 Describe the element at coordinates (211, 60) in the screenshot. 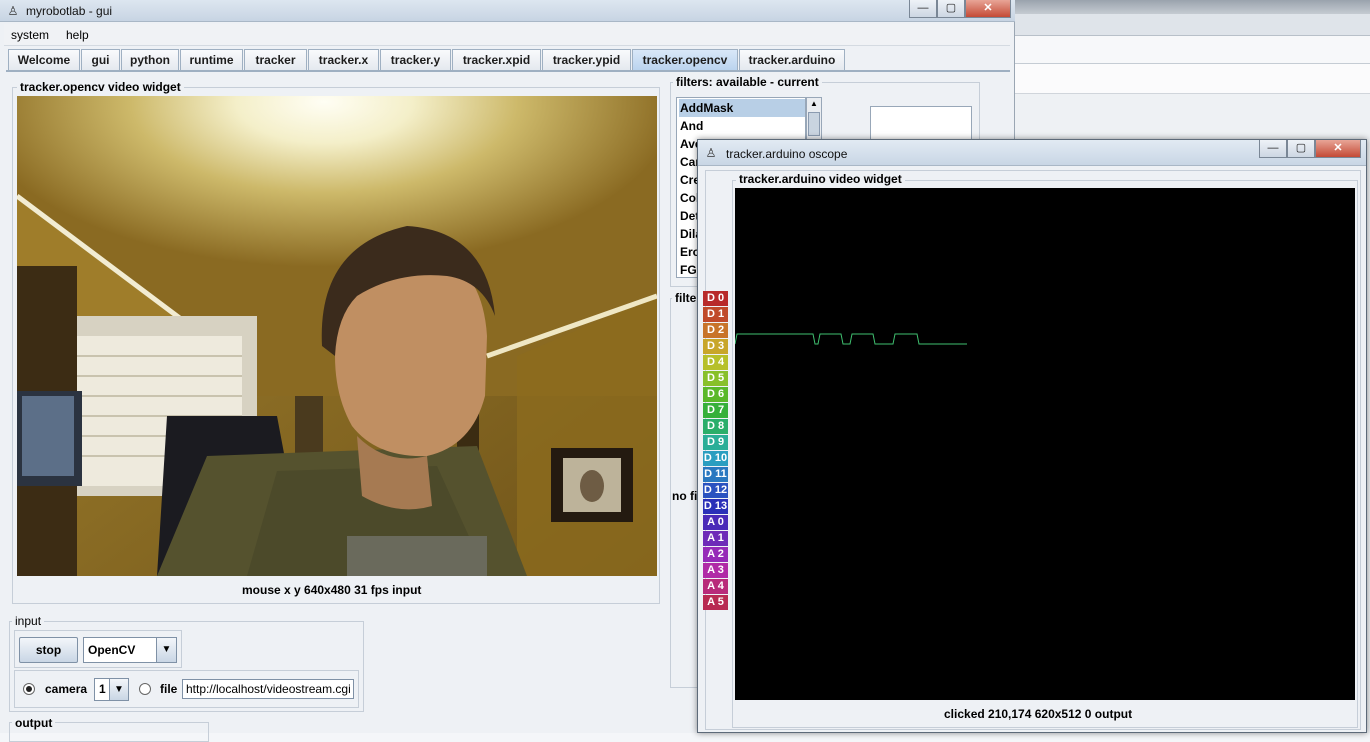

I see `tab-runtime: runtime` at that location.